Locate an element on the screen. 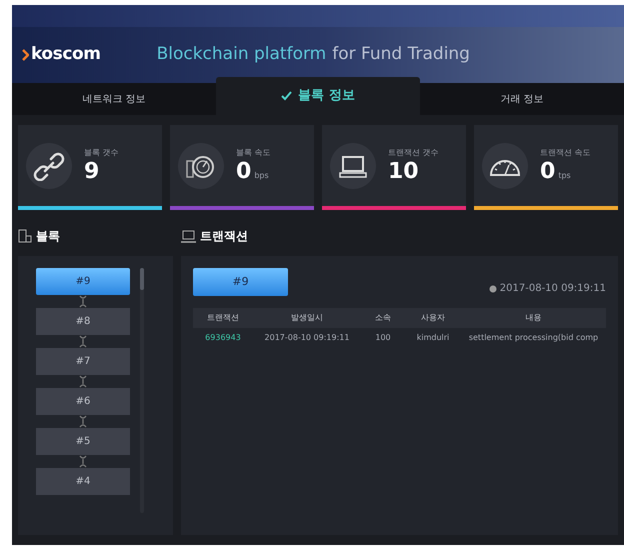 This screenshot has height=549, width=624. stat-label: 블록 속도 is located at coordinates (253, 152).